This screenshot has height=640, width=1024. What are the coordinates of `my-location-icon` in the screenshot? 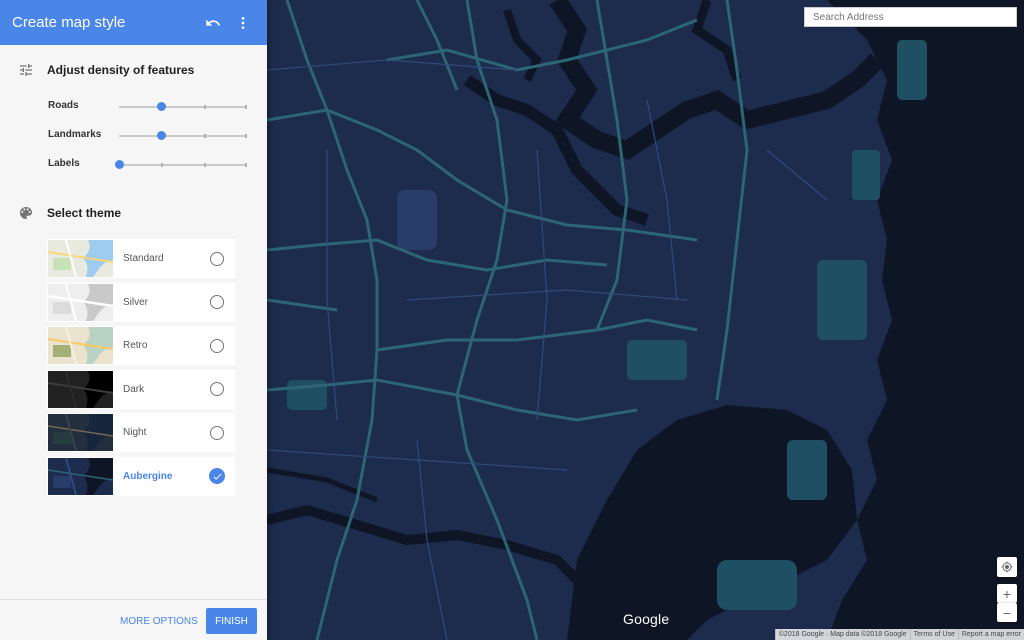 It's located at (1007, 567).